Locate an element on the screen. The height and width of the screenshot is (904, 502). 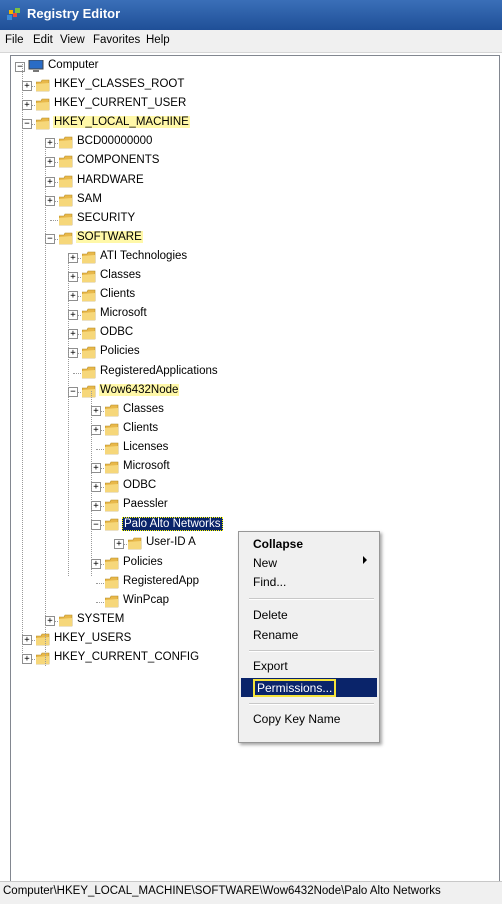
tree-node-label: SOFTWARE is located at coordinates (109, 236).